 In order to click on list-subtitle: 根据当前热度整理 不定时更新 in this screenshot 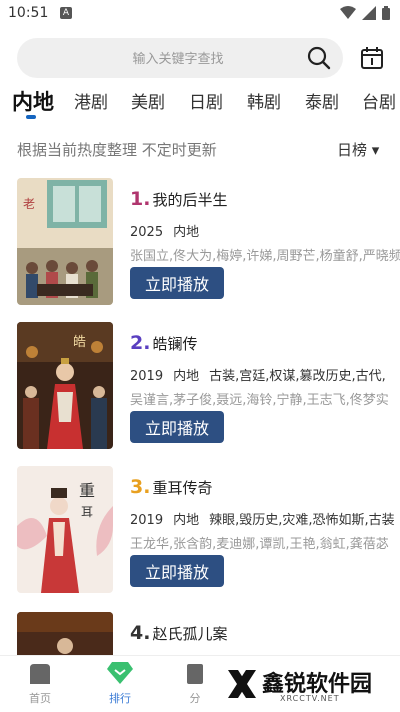, I will do `click(117, 150)`.